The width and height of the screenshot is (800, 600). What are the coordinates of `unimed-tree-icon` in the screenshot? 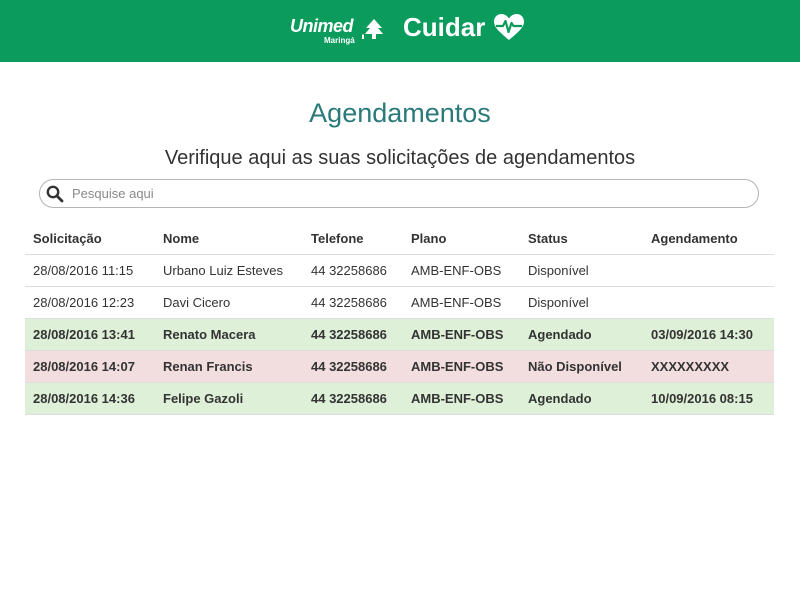 It's located at (372, 29).